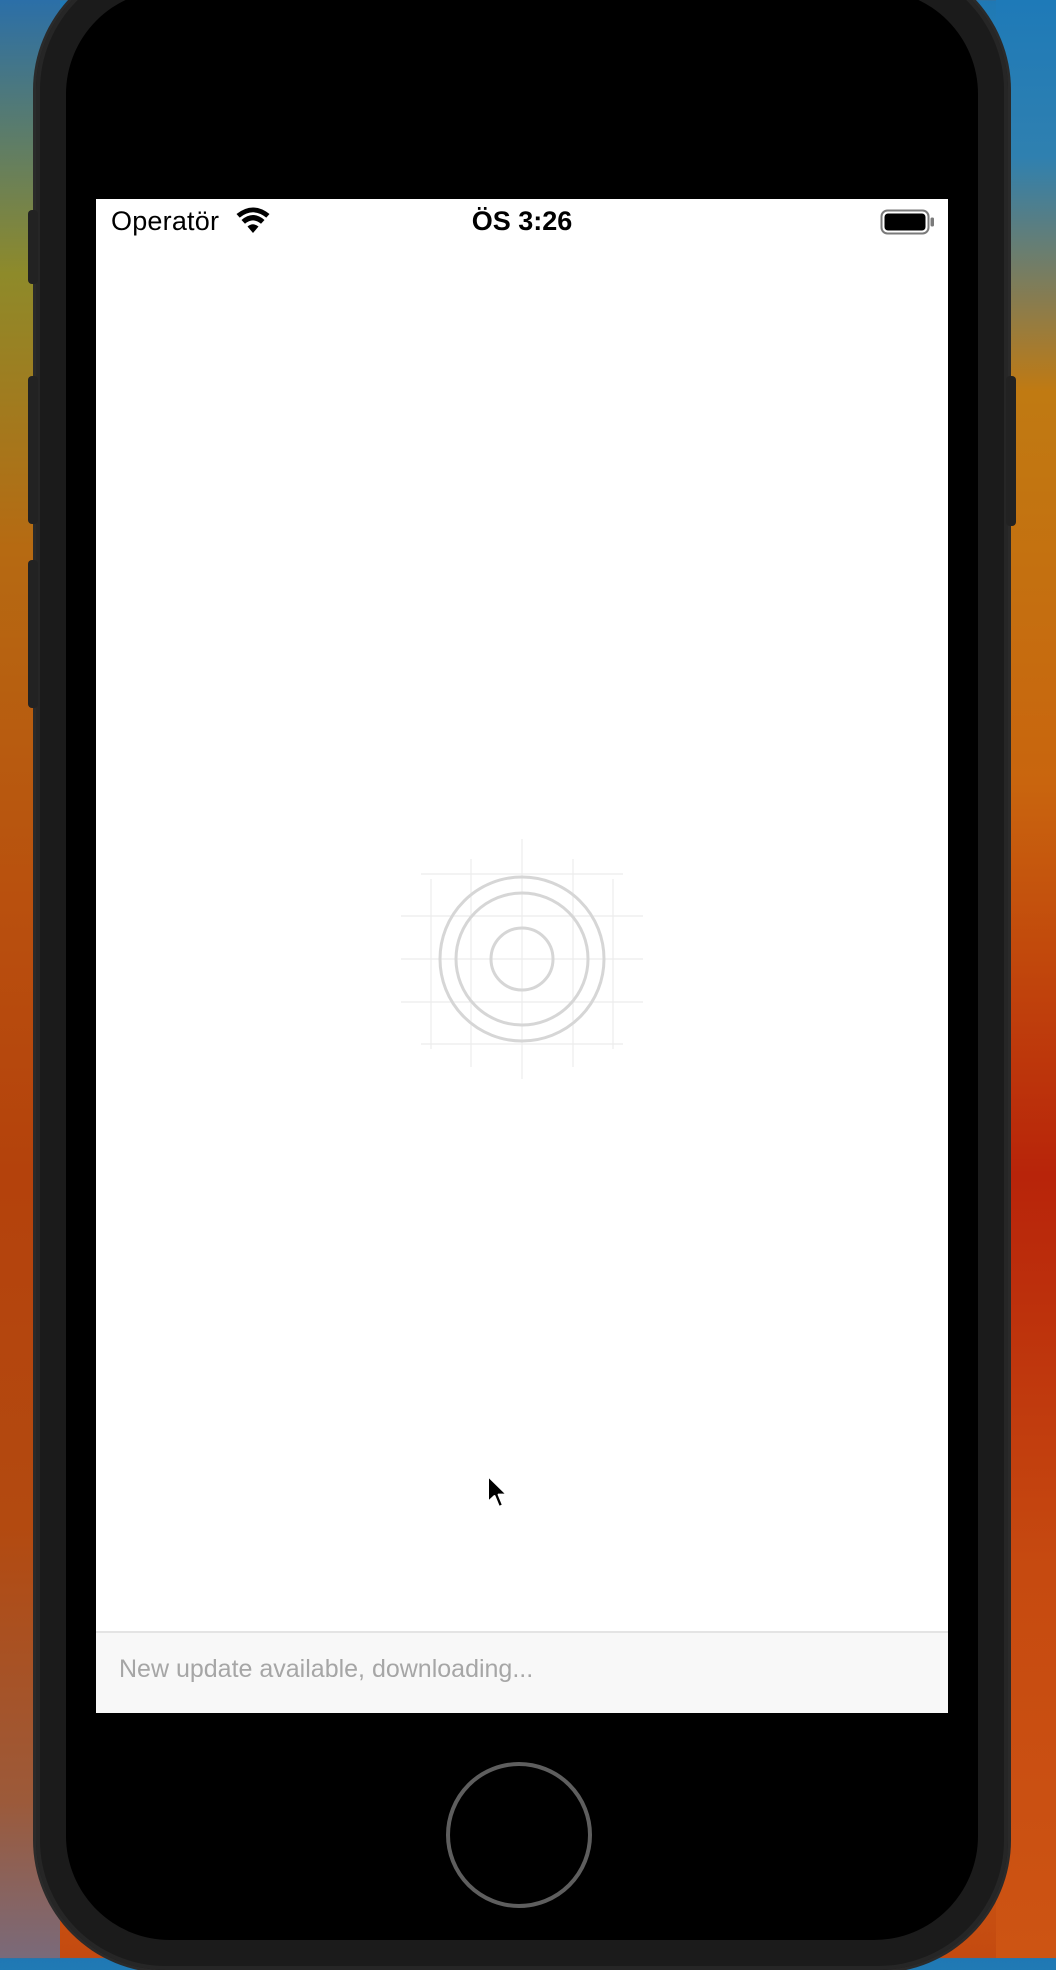  Describe the element at coordinates (33, 450) in the screenshot. I see `volume-up-button` at that location.